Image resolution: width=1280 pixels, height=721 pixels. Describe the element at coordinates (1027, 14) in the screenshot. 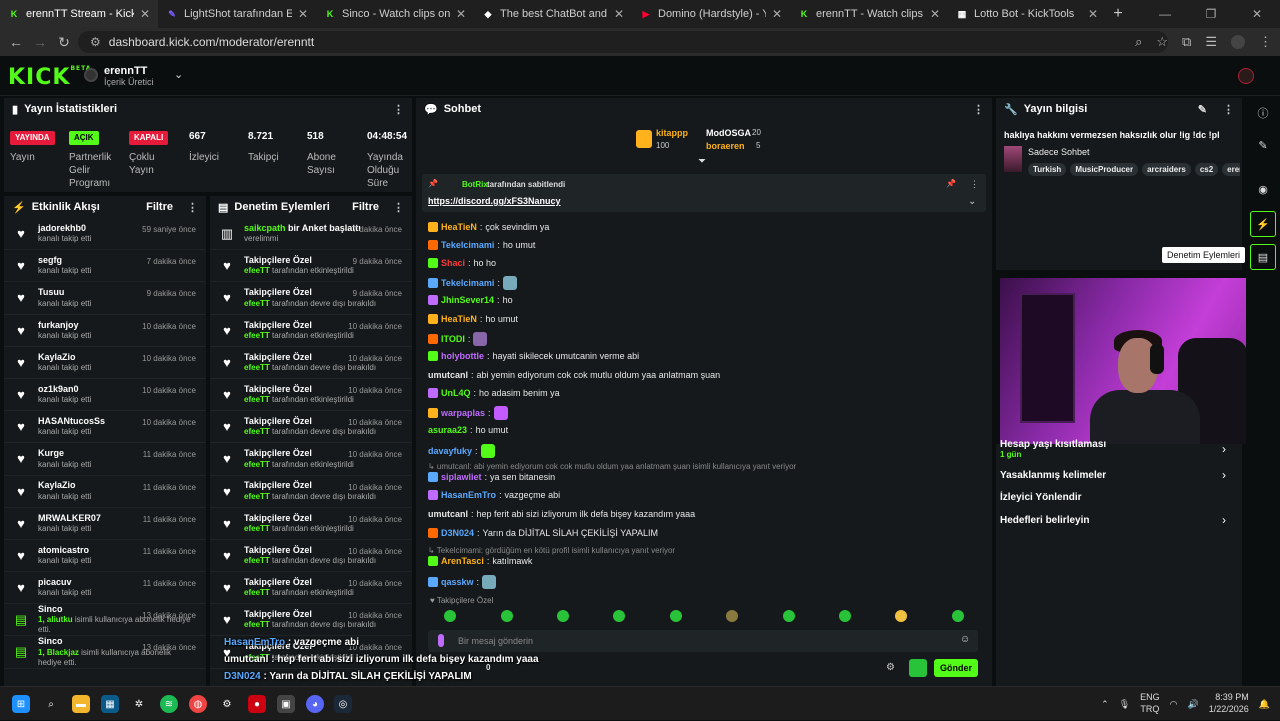

I see `browser-tab: ▦ Lotto Bot - KickTools ✕` at that location.